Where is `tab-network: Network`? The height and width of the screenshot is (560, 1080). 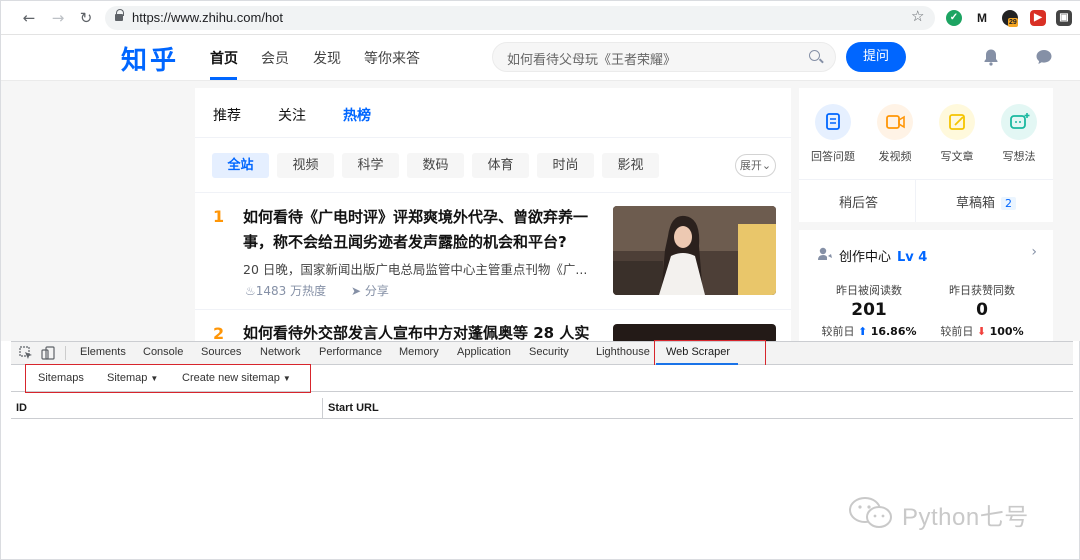
tab-network: Network is located at coordinates (280, 352).